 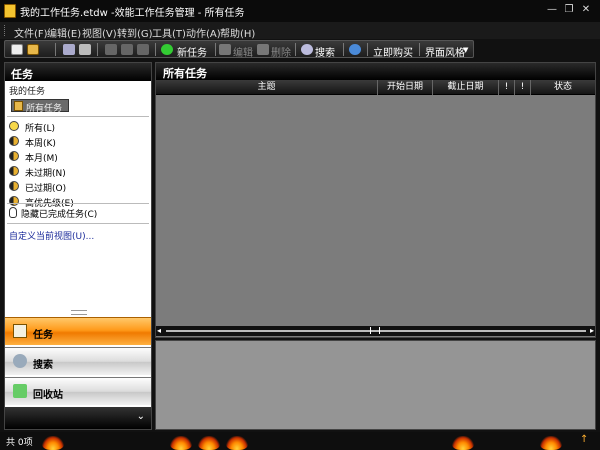 What do you see at coordinates (14, 126) in the screenshot?
I see `full-moon-icon` at bounding box center [14, 126].